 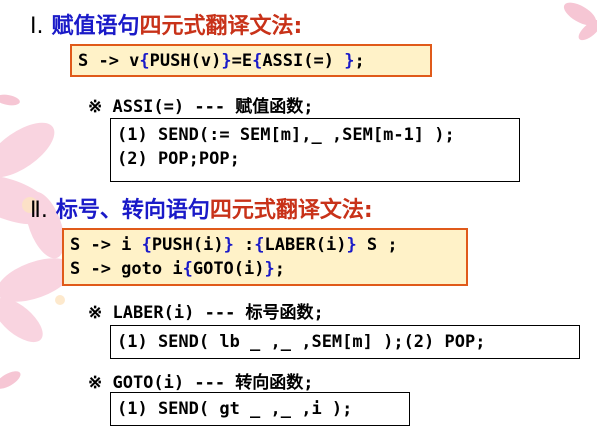 I want to click on rule-text: S -> v, so click(x=109, y=61).